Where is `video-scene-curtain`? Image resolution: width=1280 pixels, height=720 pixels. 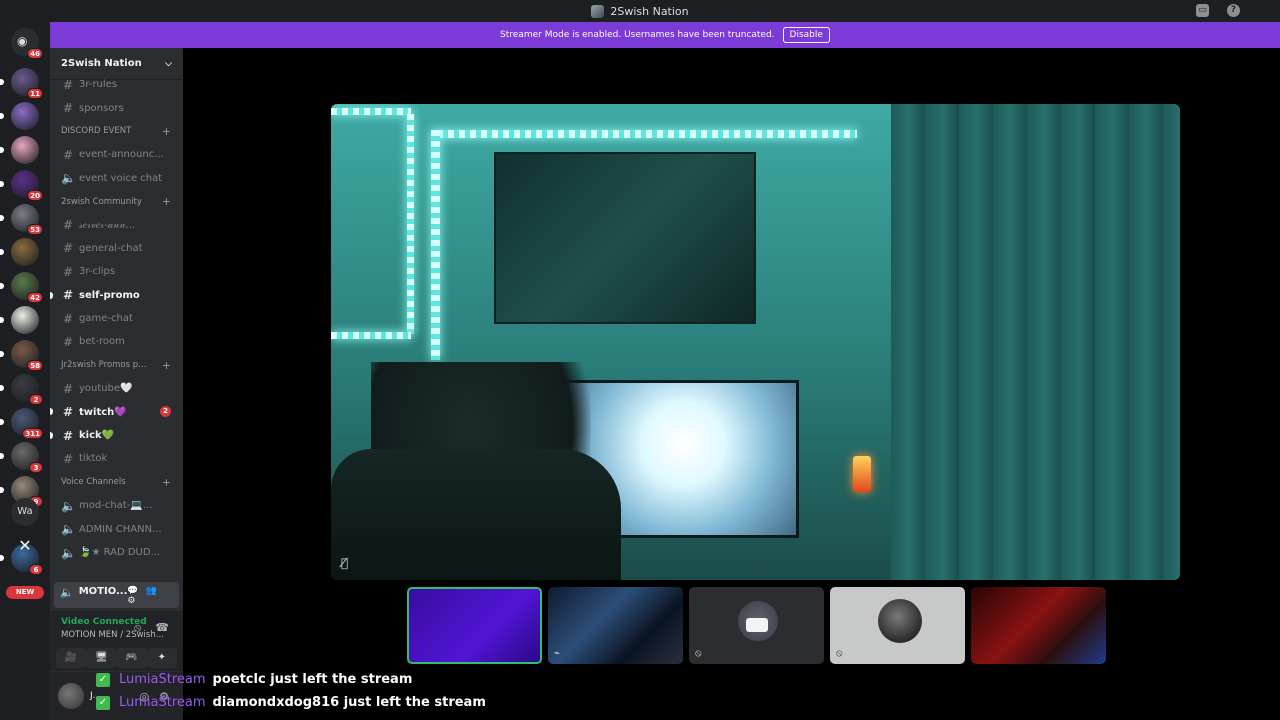
video-scene-curtain is located at coordinates (1035, 342).